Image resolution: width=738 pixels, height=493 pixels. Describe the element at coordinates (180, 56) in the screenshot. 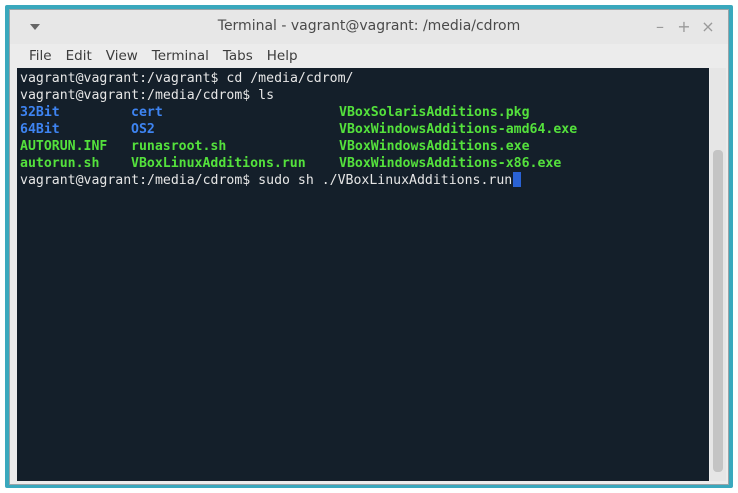

I see `menu-terminal: Terminal` at that location.